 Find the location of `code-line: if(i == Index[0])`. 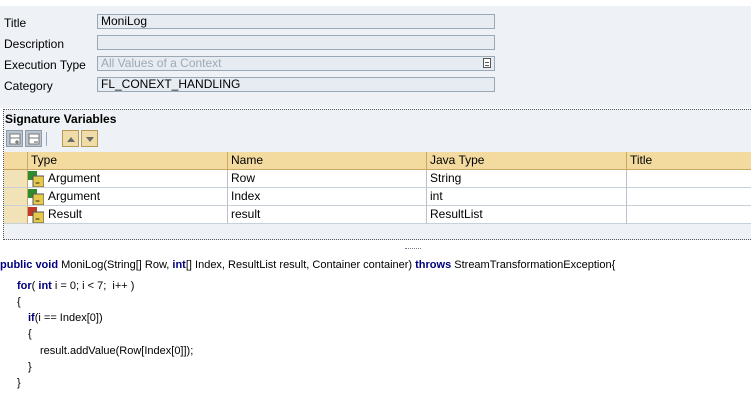

code-line: if(i == Index[0]) is located at coordinates (65, 318).